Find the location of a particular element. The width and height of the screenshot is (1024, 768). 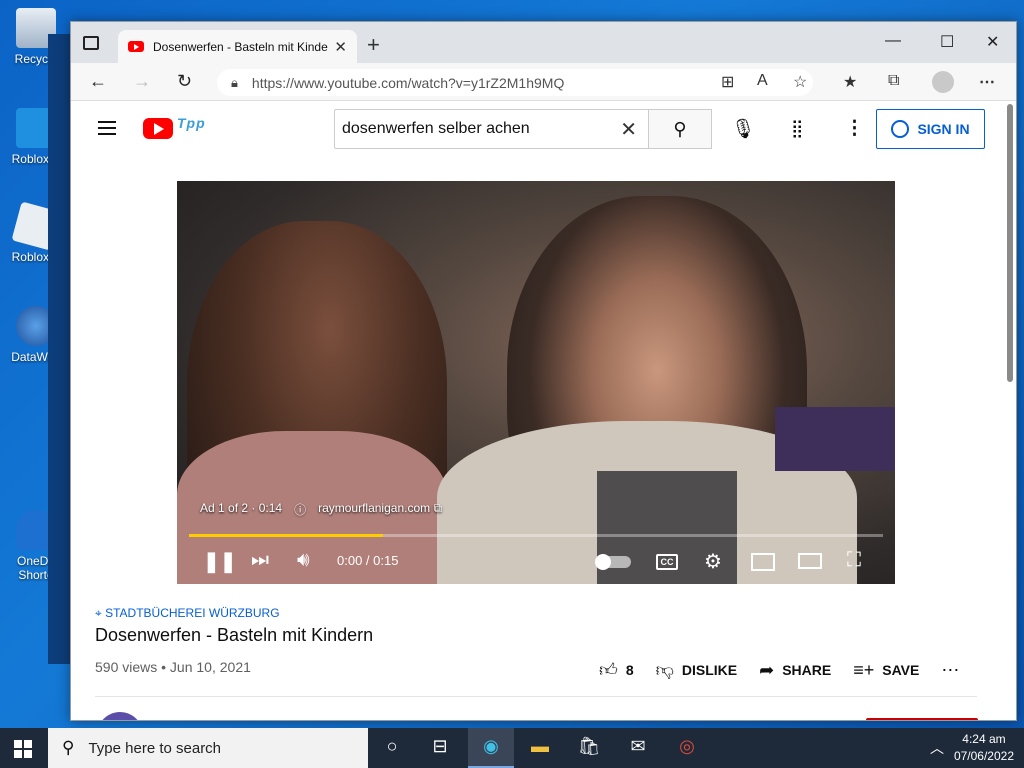

ad-counter: Ad 1 of 2 · 0:14 is located at coordinates (241, 508).